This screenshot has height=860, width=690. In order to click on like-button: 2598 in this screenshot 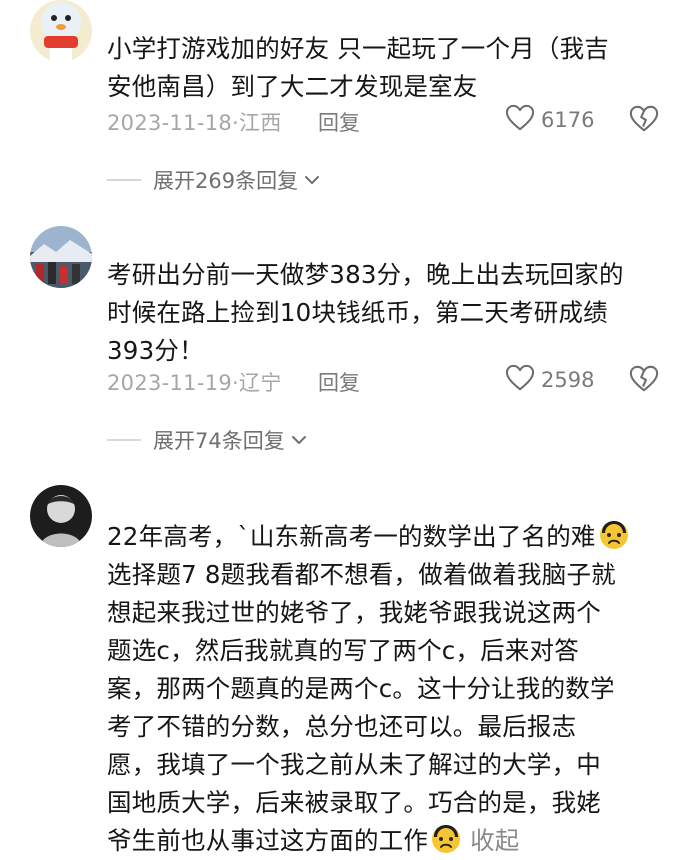, I will do `click(549, 380)`.